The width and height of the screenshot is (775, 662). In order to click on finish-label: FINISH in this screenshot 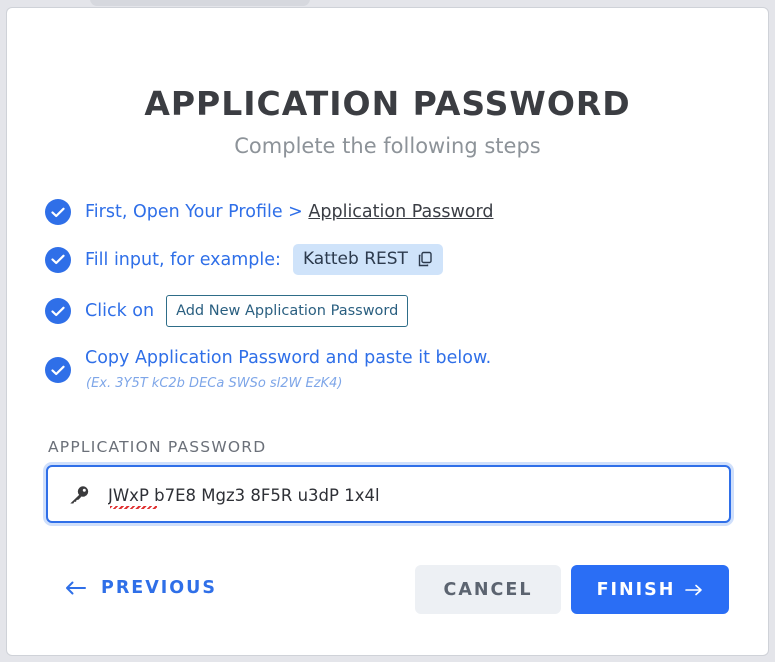, I will do `click(636, 589)`.